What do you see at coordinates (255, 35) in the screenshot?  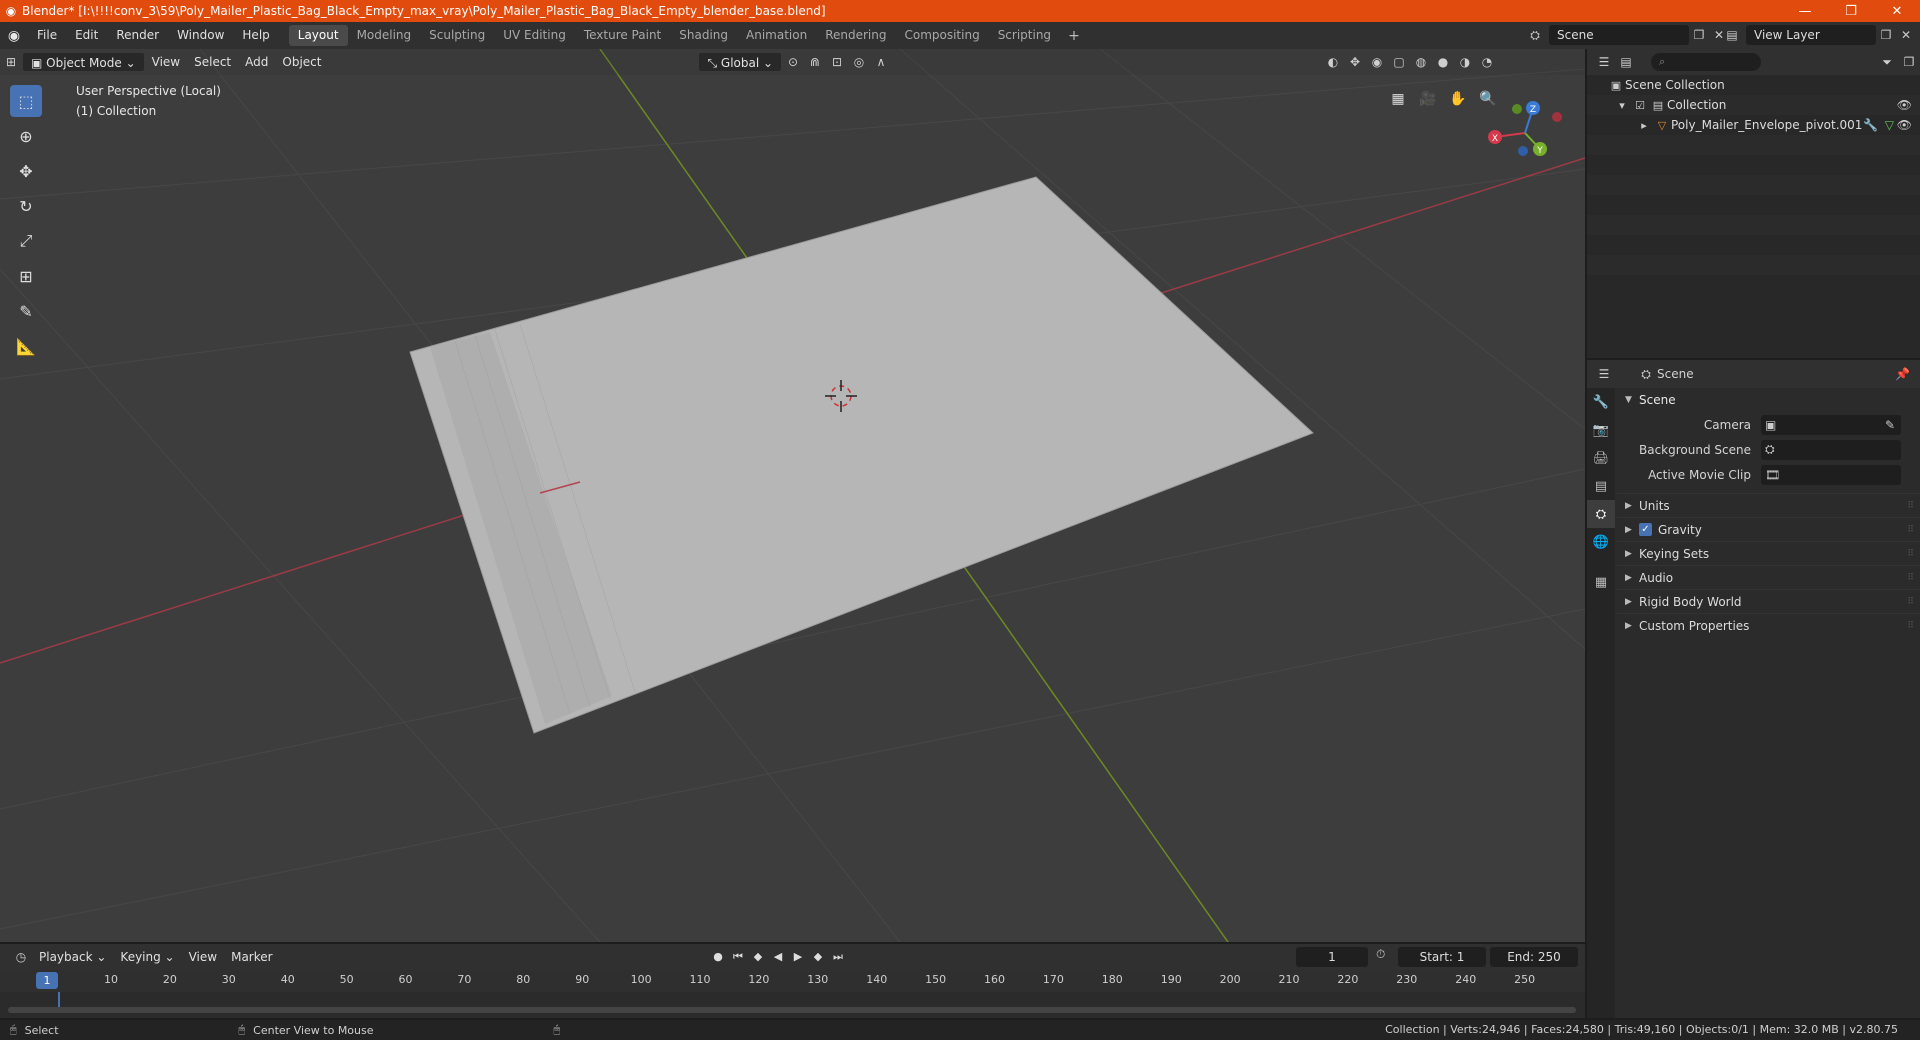 I see `menu-help: Help` at bounding box center [255, 35].